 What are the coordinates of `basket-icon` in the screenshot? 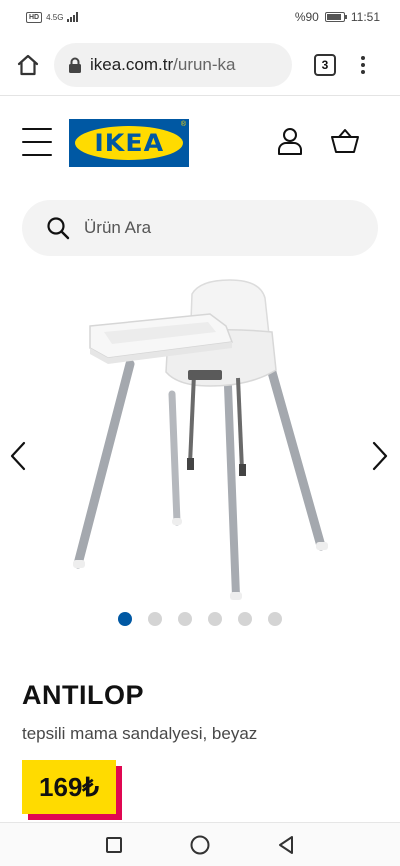 It's located at (345, 141).